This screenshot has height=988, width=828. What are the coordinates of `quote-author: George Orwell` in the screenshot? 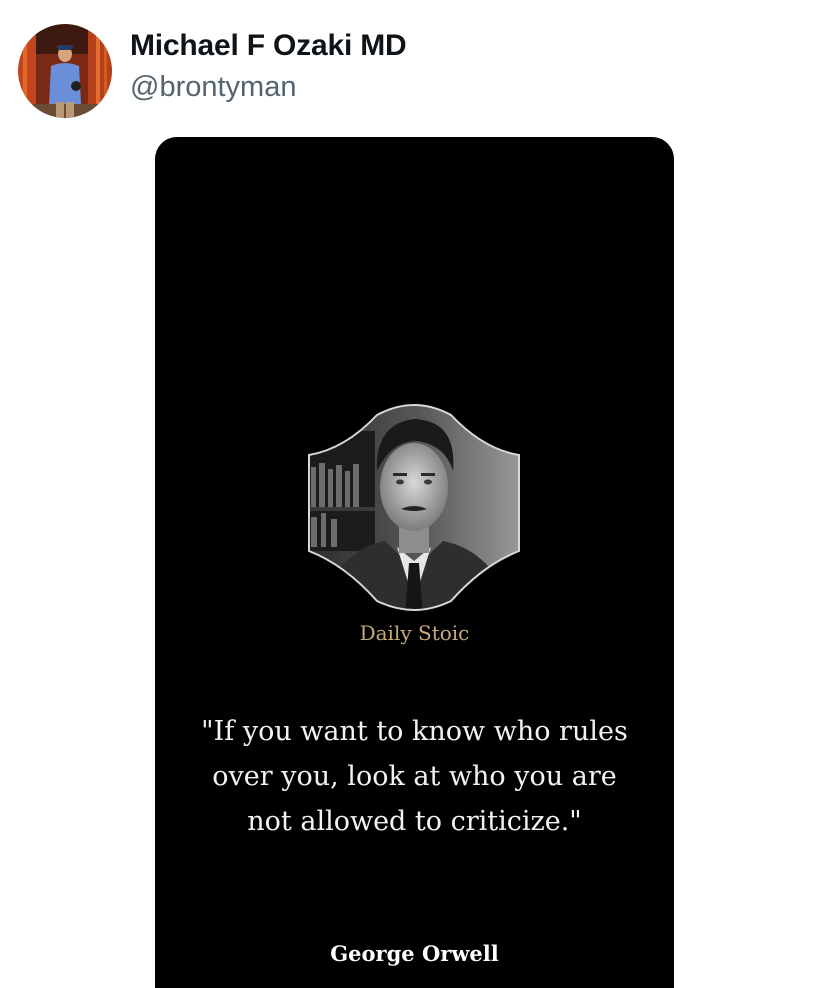 It's located at (414, 953).